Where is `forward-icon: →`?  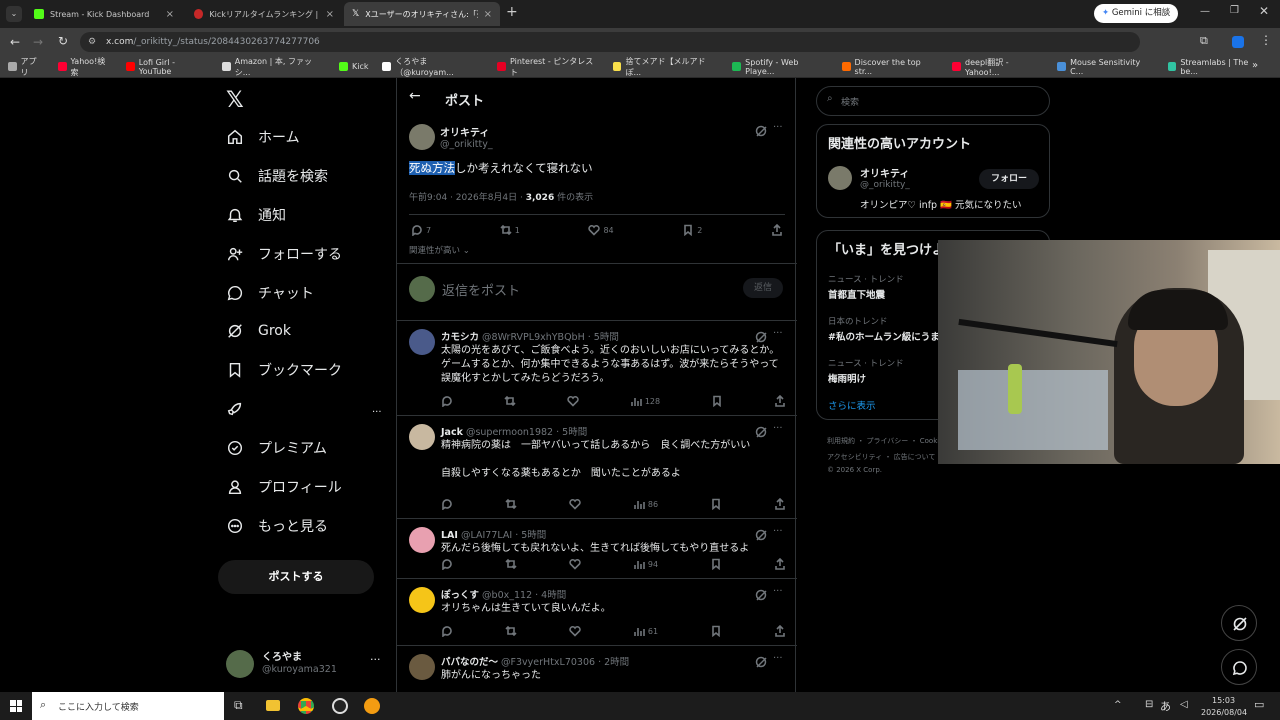
forward-icon: → is located at coordinates (38, 42).